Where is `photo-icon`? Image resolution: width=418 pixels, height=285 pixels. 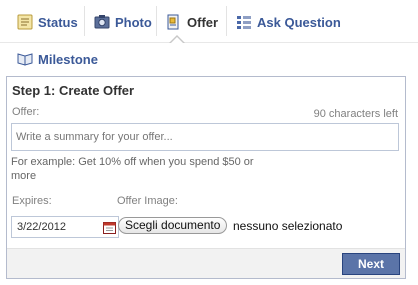 photo-icon is located at coordinates (102, 22).